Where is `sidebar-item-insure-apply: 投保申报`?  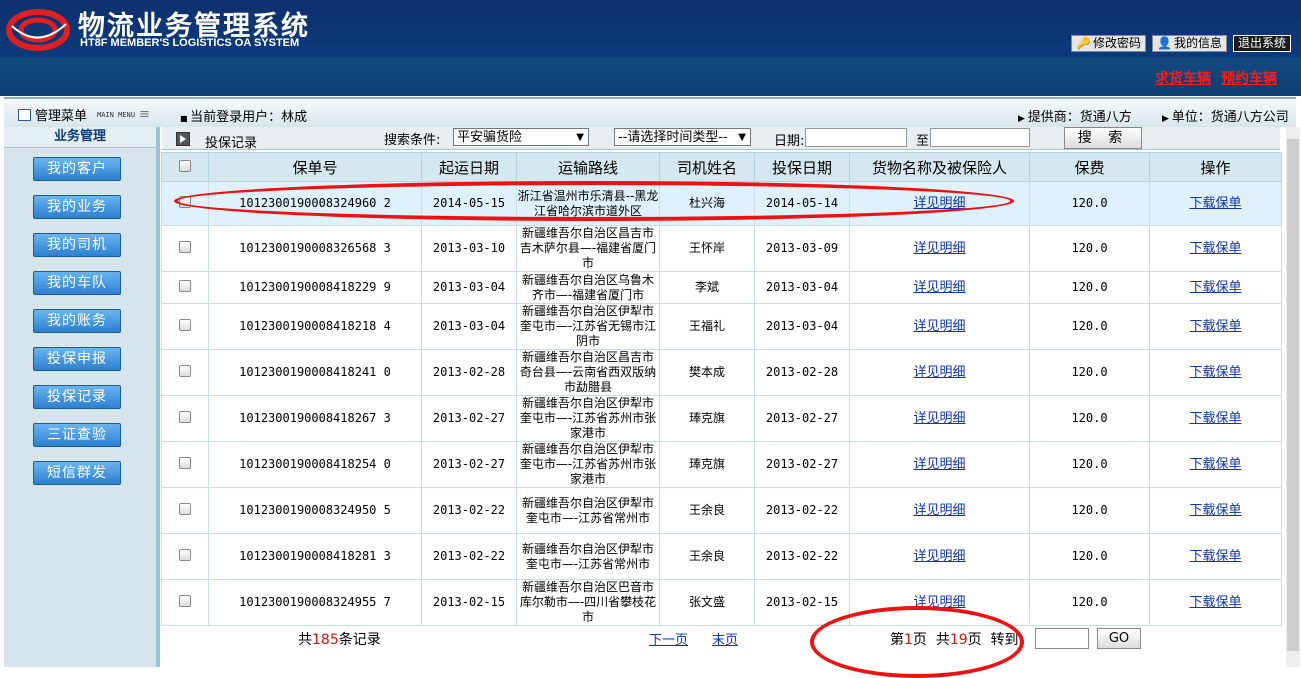
sidebar-item-insure-apply: 投保申报 is located at coordinates (77, 359).